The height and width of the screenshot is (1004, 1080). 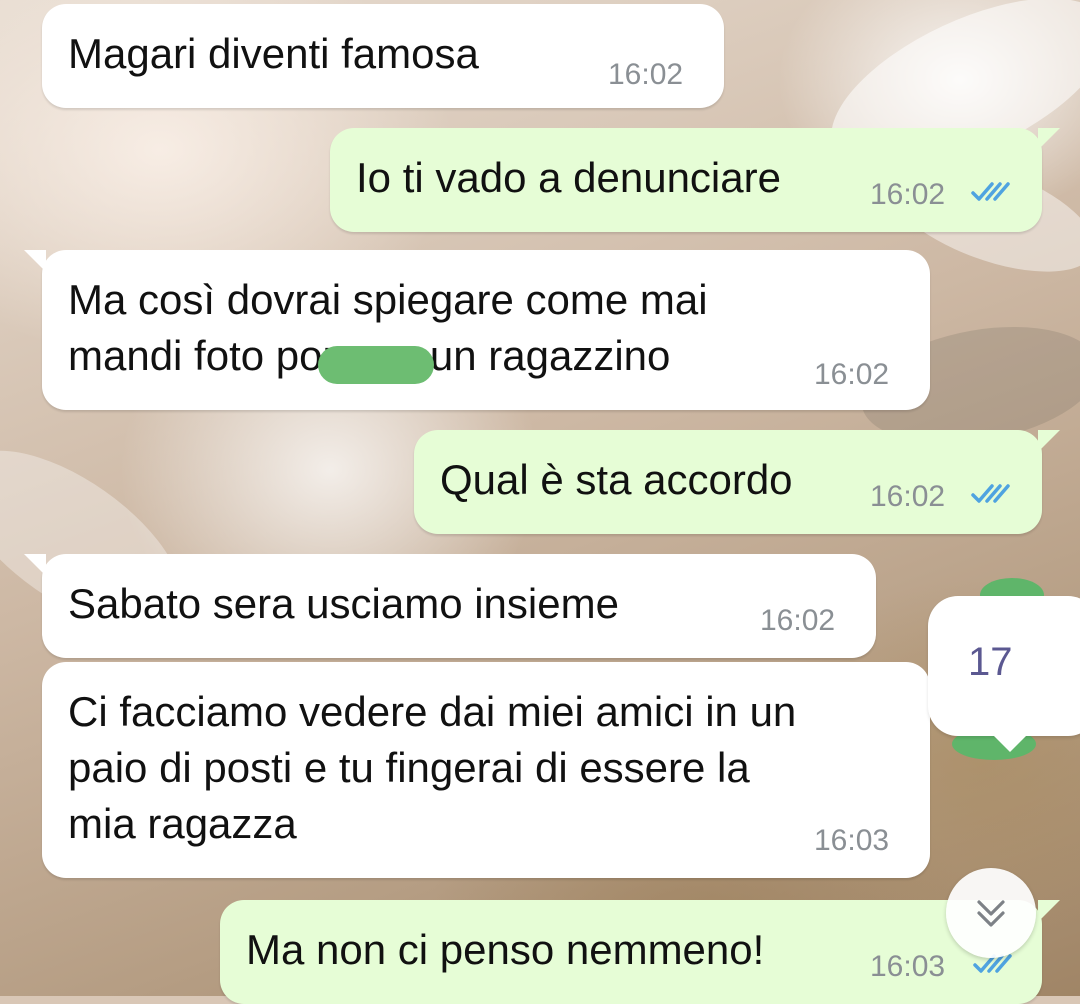 I want to click on double-chevron-down-icon, so click(x=991, y=913).